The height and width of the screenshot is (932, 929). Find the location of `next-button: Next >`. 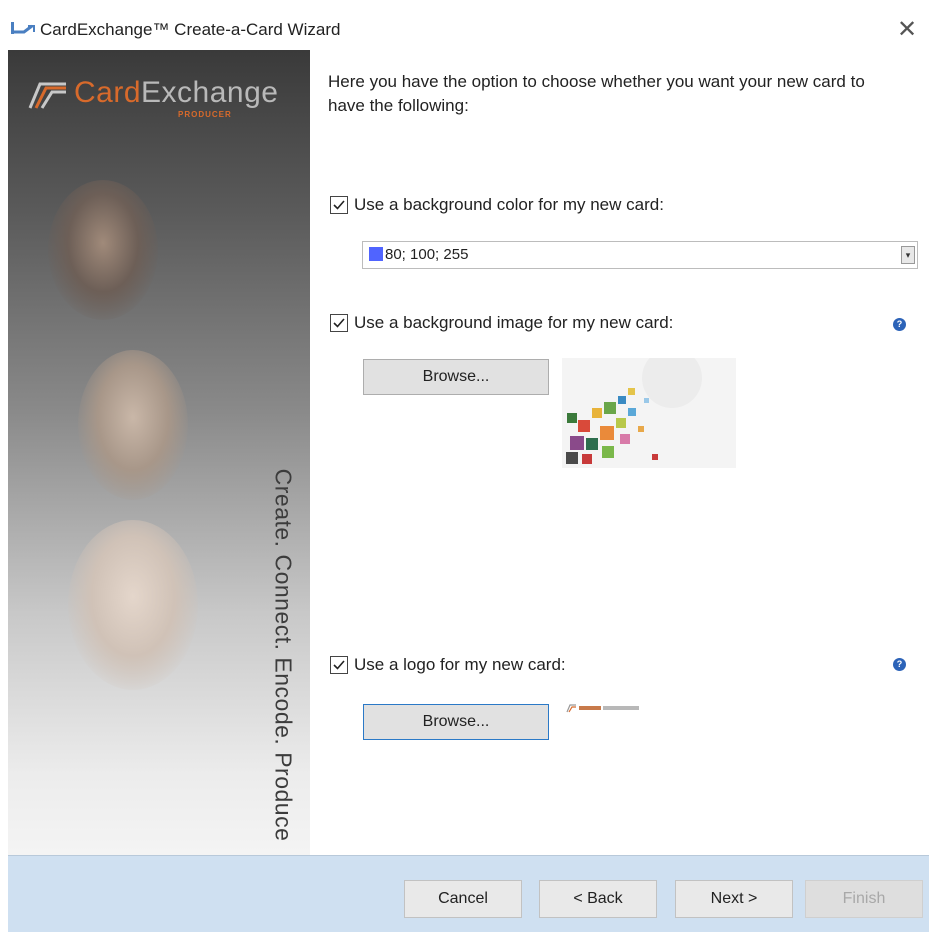

next-button: Next > is located at coordinates (734, 899).